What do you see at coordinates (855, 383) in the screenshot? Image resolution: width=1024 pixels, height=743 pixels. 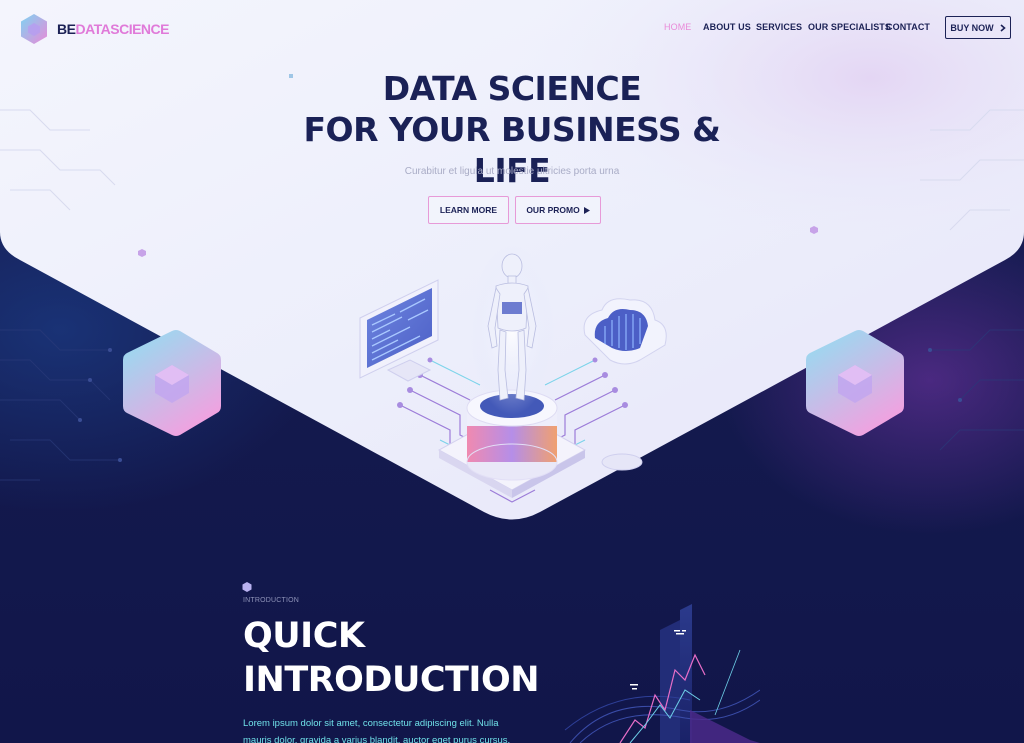 I see `hexagon-decoration-right` at bounding box center [855, 383].